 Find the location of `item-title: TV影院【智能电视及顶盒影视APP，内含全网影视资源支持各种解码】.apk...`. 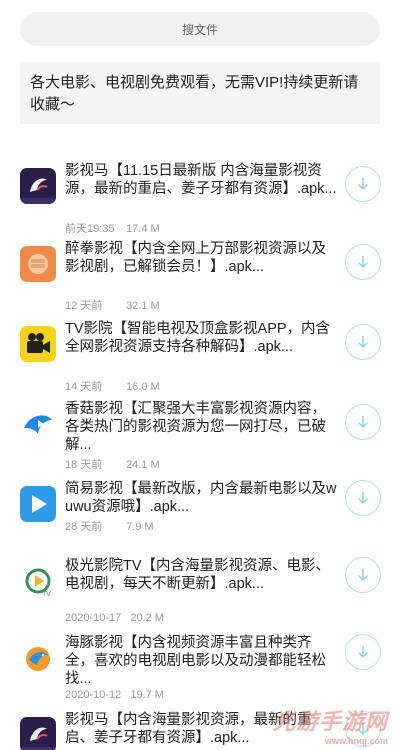

item-title: TV影院【智能电视及顶盒影视APP，内含全网影视资源支持各种解码】.apk... is located at coordinates (202, 338).